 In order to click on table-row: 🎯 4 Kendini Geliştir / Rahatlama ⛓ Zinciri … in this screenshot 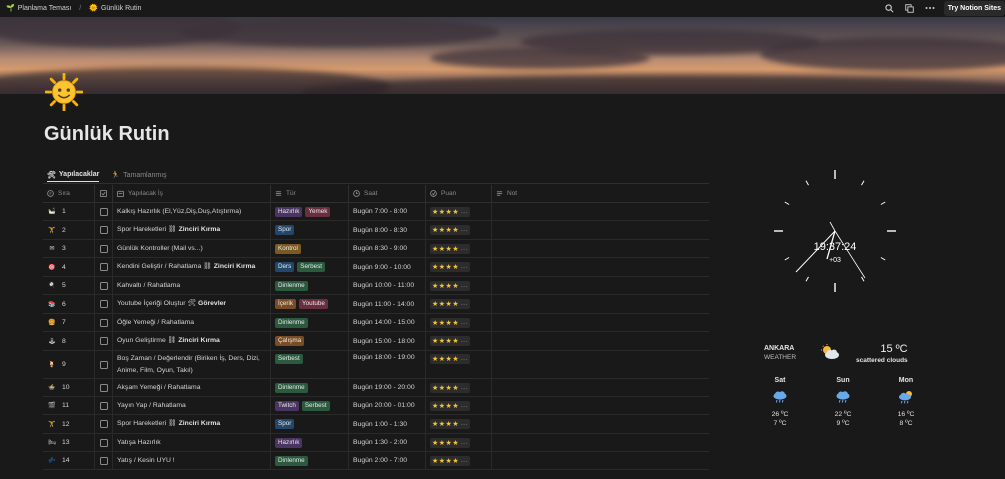, I will do `click(376, 267)`.